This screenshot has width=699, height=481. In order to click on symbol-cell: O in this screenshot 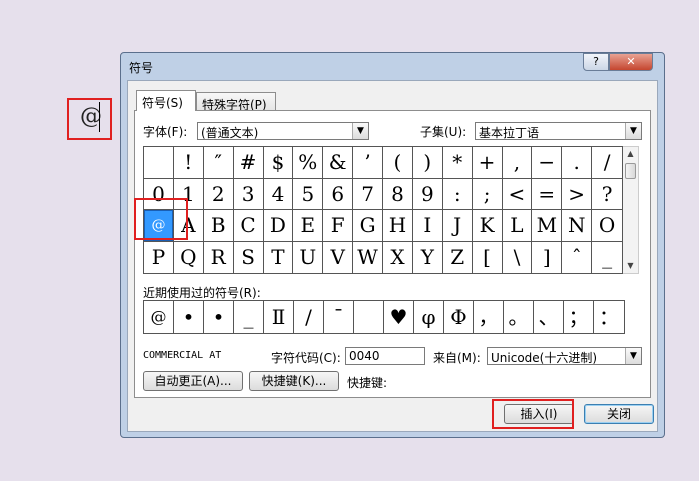, I will do `click(607, 226)`.